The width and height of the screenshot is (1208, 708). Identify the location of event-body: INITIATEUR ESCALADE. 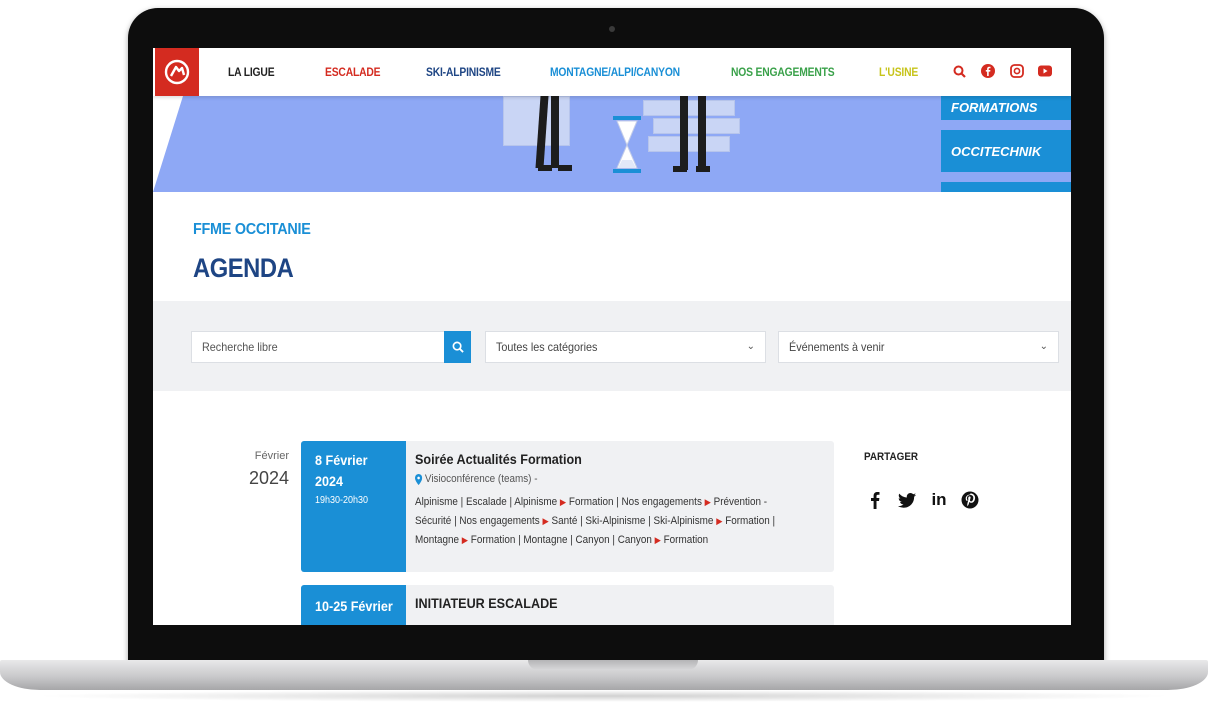
(619, 603).